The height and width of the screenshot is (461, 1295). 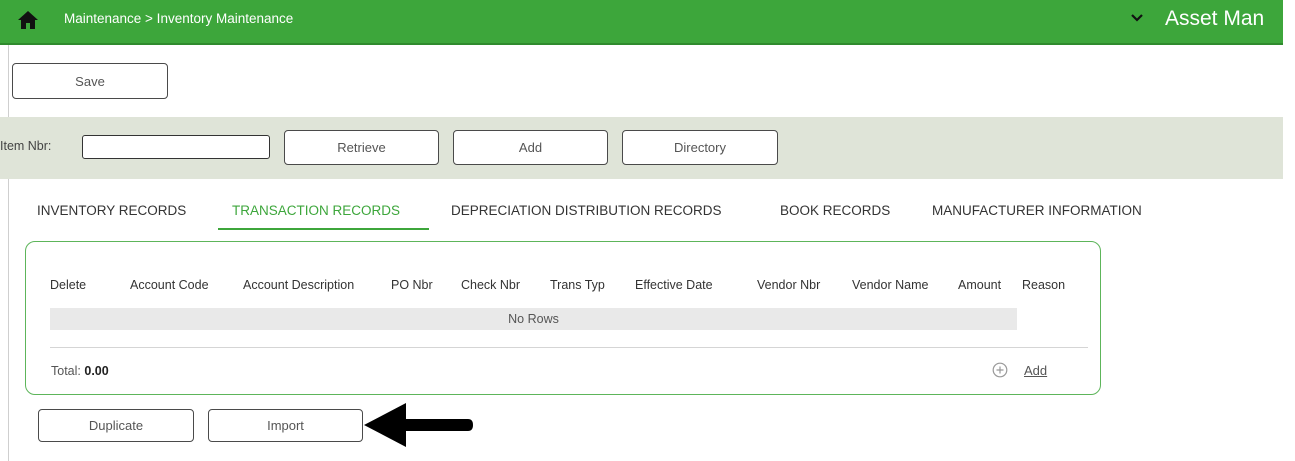 I want to click on pointer-arrow-icon, so click(x=418, y=425).